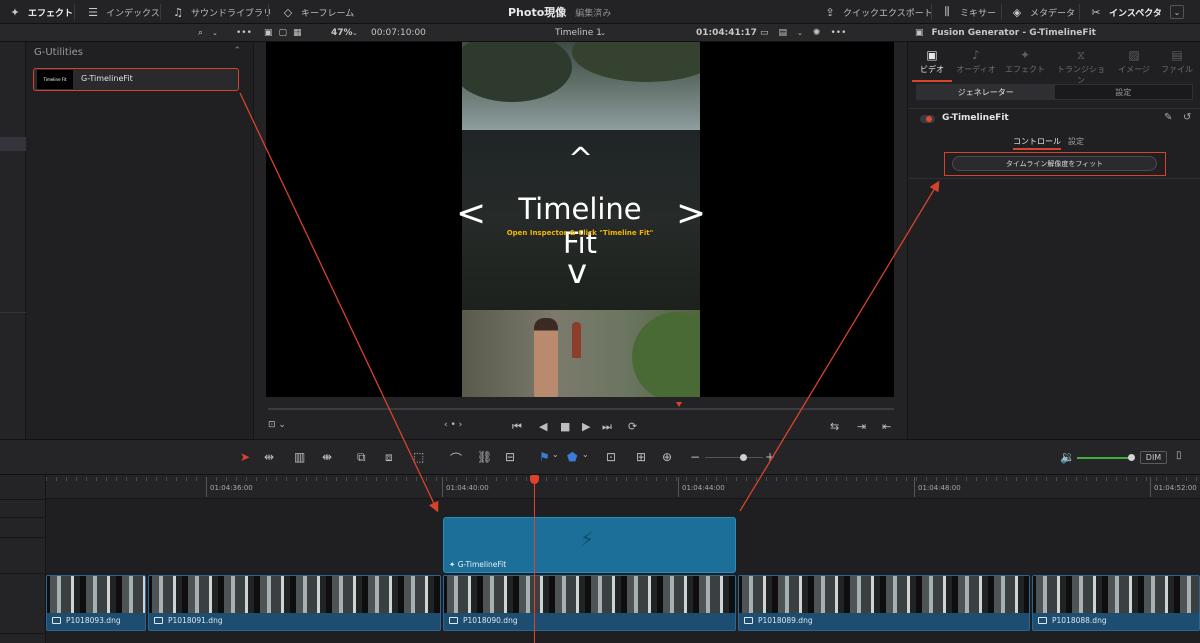 The width and height of the screenshot is (1200, 643). Describe the element at coordinates (1187, 117) in the screenshot. I see `reset-icon: ↺` at that location.